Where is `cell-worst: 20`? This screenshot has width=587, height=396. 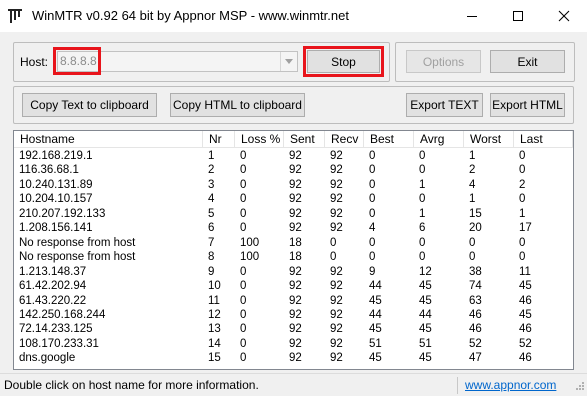
cell-worst: 20 is located at coordinates (475, 228).